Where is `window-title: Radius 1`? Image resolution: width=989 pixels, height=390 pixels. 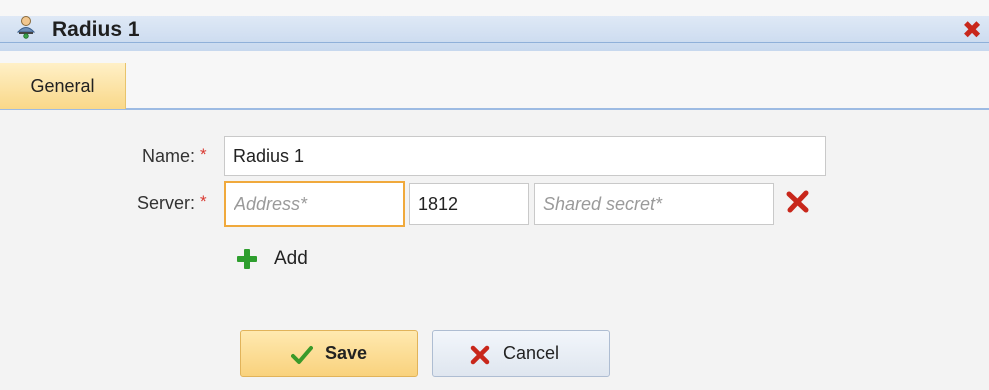
window-title: Radius 1 is located at coordinates (96, 29).